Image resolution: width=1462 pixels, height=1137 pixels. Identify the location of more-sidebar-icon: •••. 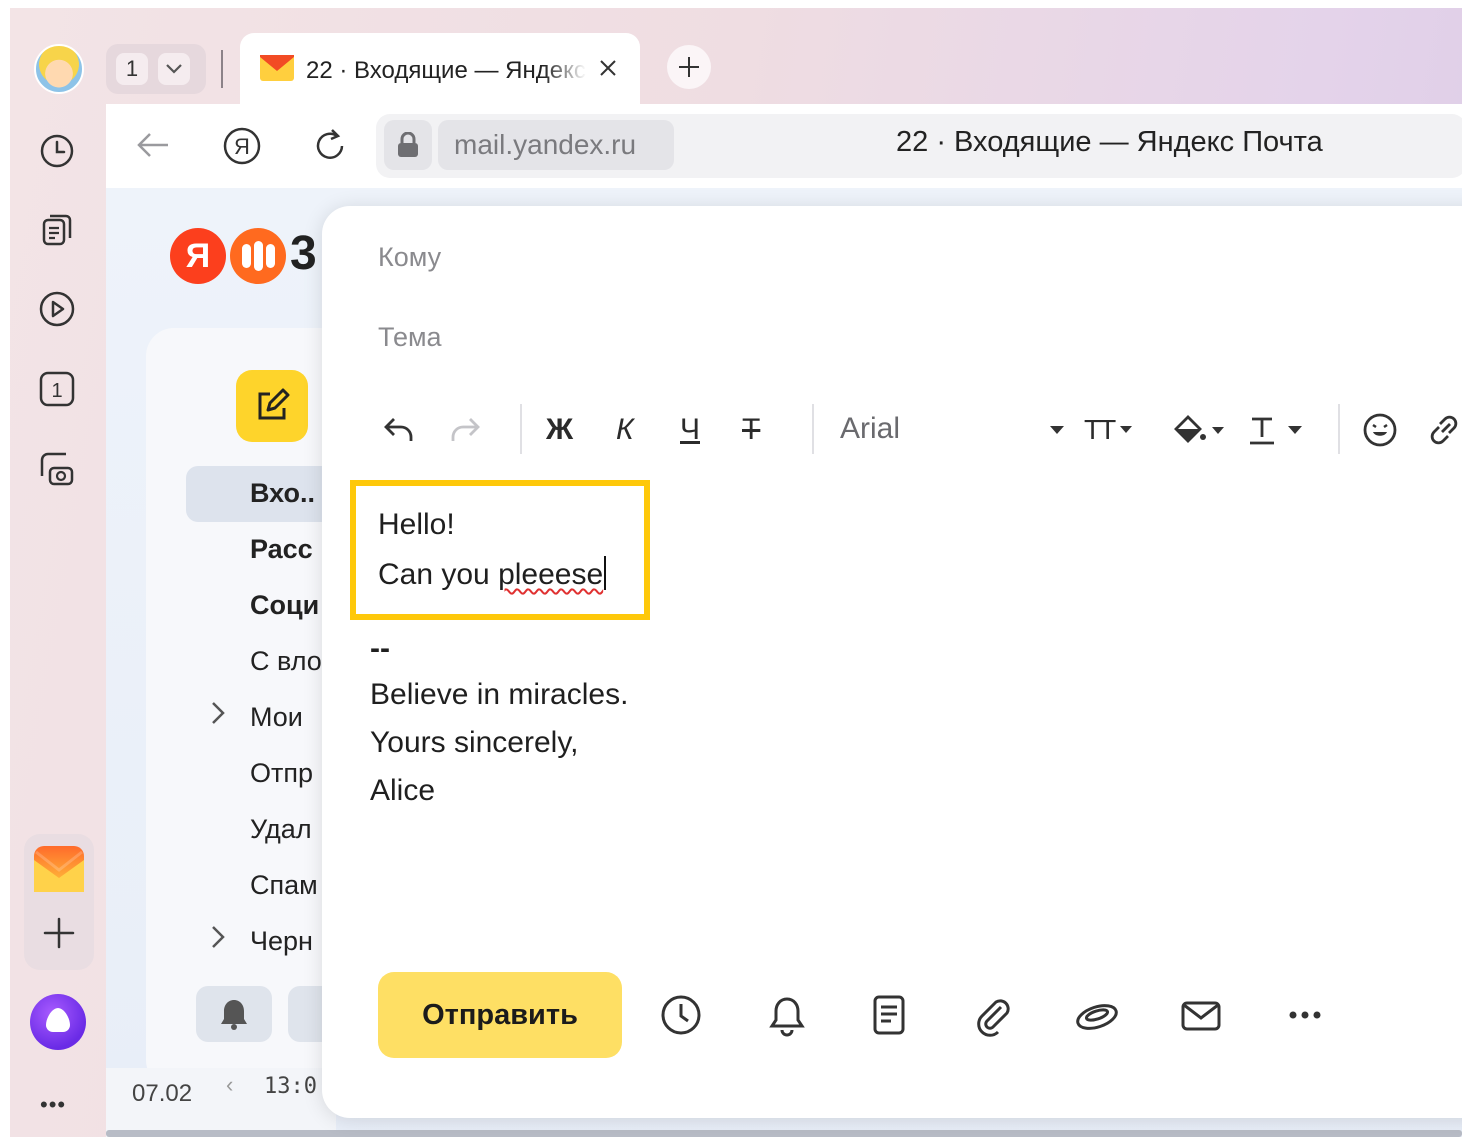
(53, 1105).